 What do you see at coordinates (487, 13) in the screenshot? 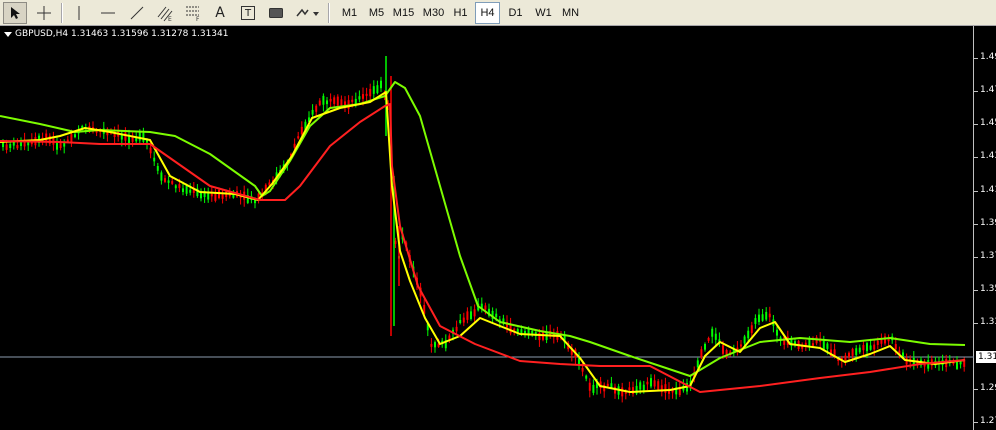
I see `timeframe-h4-button: H4` at bounding box center [487, 13].